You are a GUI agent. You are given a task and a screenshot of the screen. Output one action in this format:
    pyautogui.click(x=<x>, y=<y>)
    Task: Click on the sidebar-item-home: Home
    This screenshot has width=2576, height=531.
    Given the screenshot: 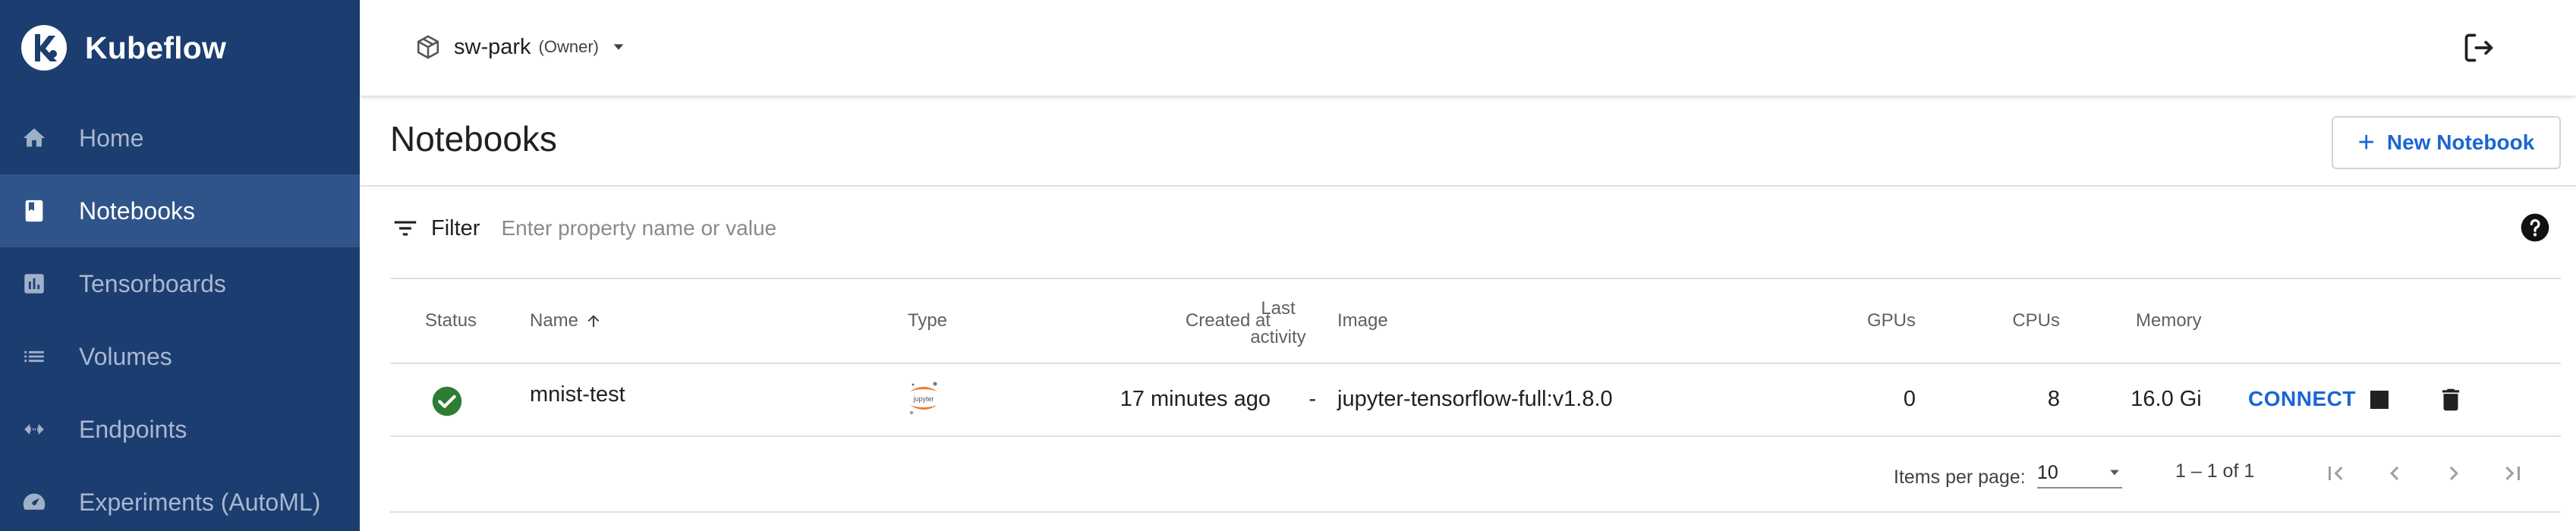 What is the action you would take?
    pyautogui.click(x=180, y=138)
    